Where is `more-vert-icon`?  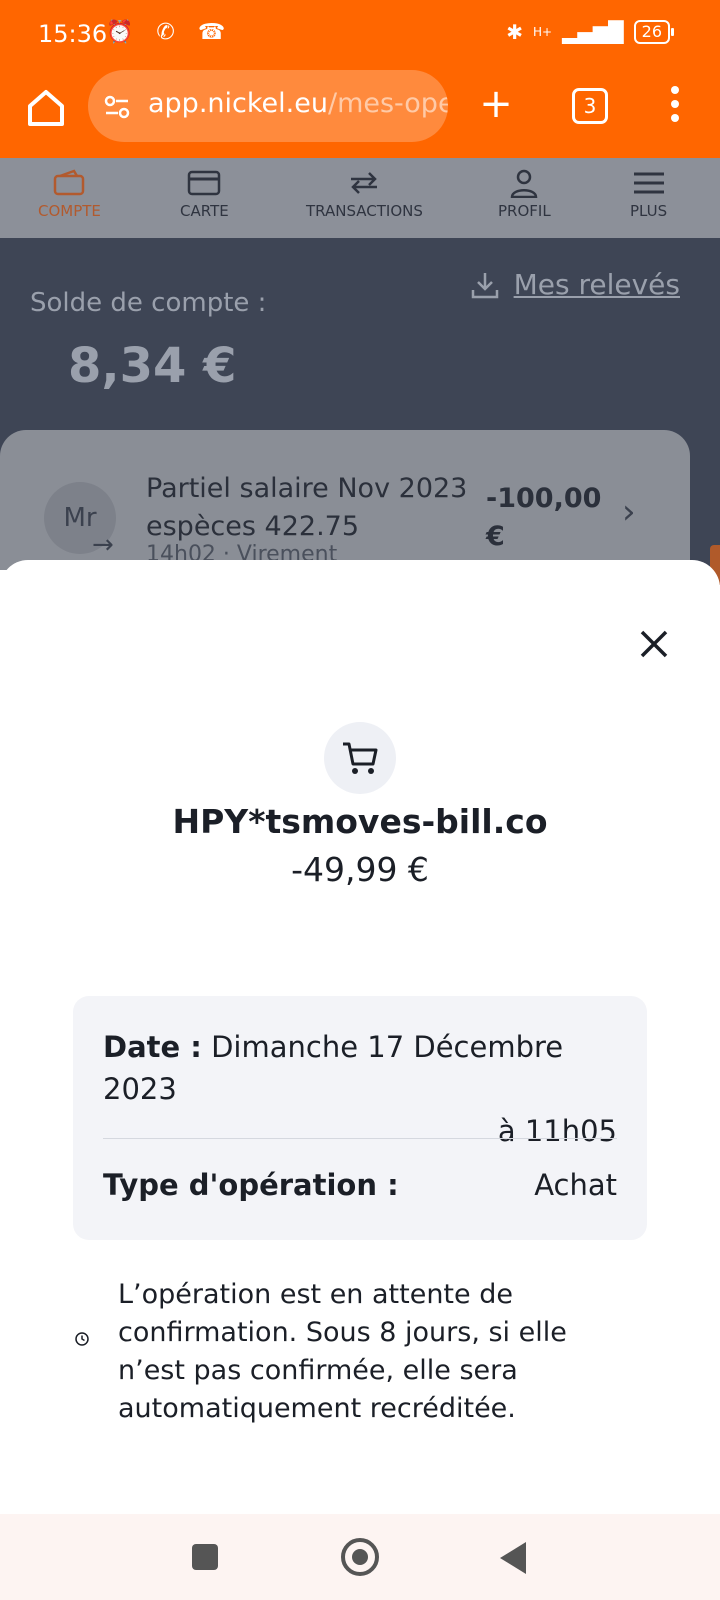 more-vert-icon is located at coordinates (675, 106).